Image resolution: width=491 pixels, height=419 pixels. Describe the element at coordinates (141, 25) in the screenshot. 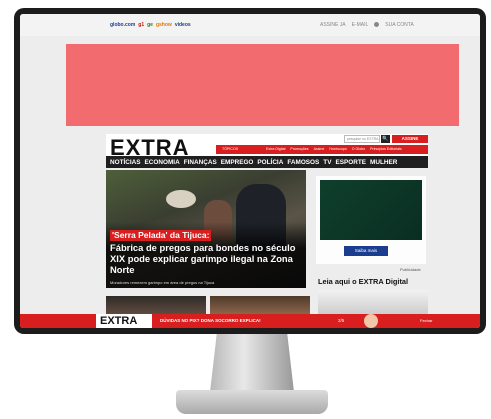

I see `g1-link: g1` at that location.